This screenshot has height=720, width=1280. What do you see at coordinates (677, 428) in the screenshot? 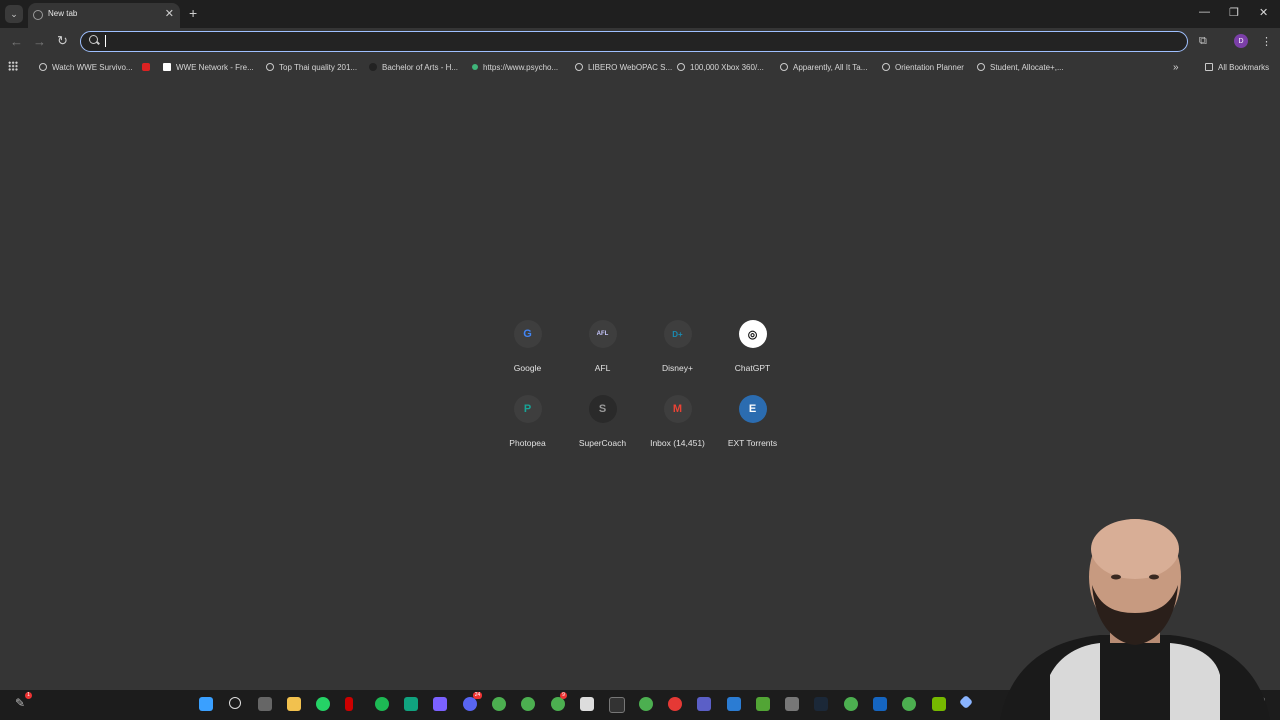
I see `shortcut-inbox: M Inbox (14,451)` at bounding box center [677, 428].